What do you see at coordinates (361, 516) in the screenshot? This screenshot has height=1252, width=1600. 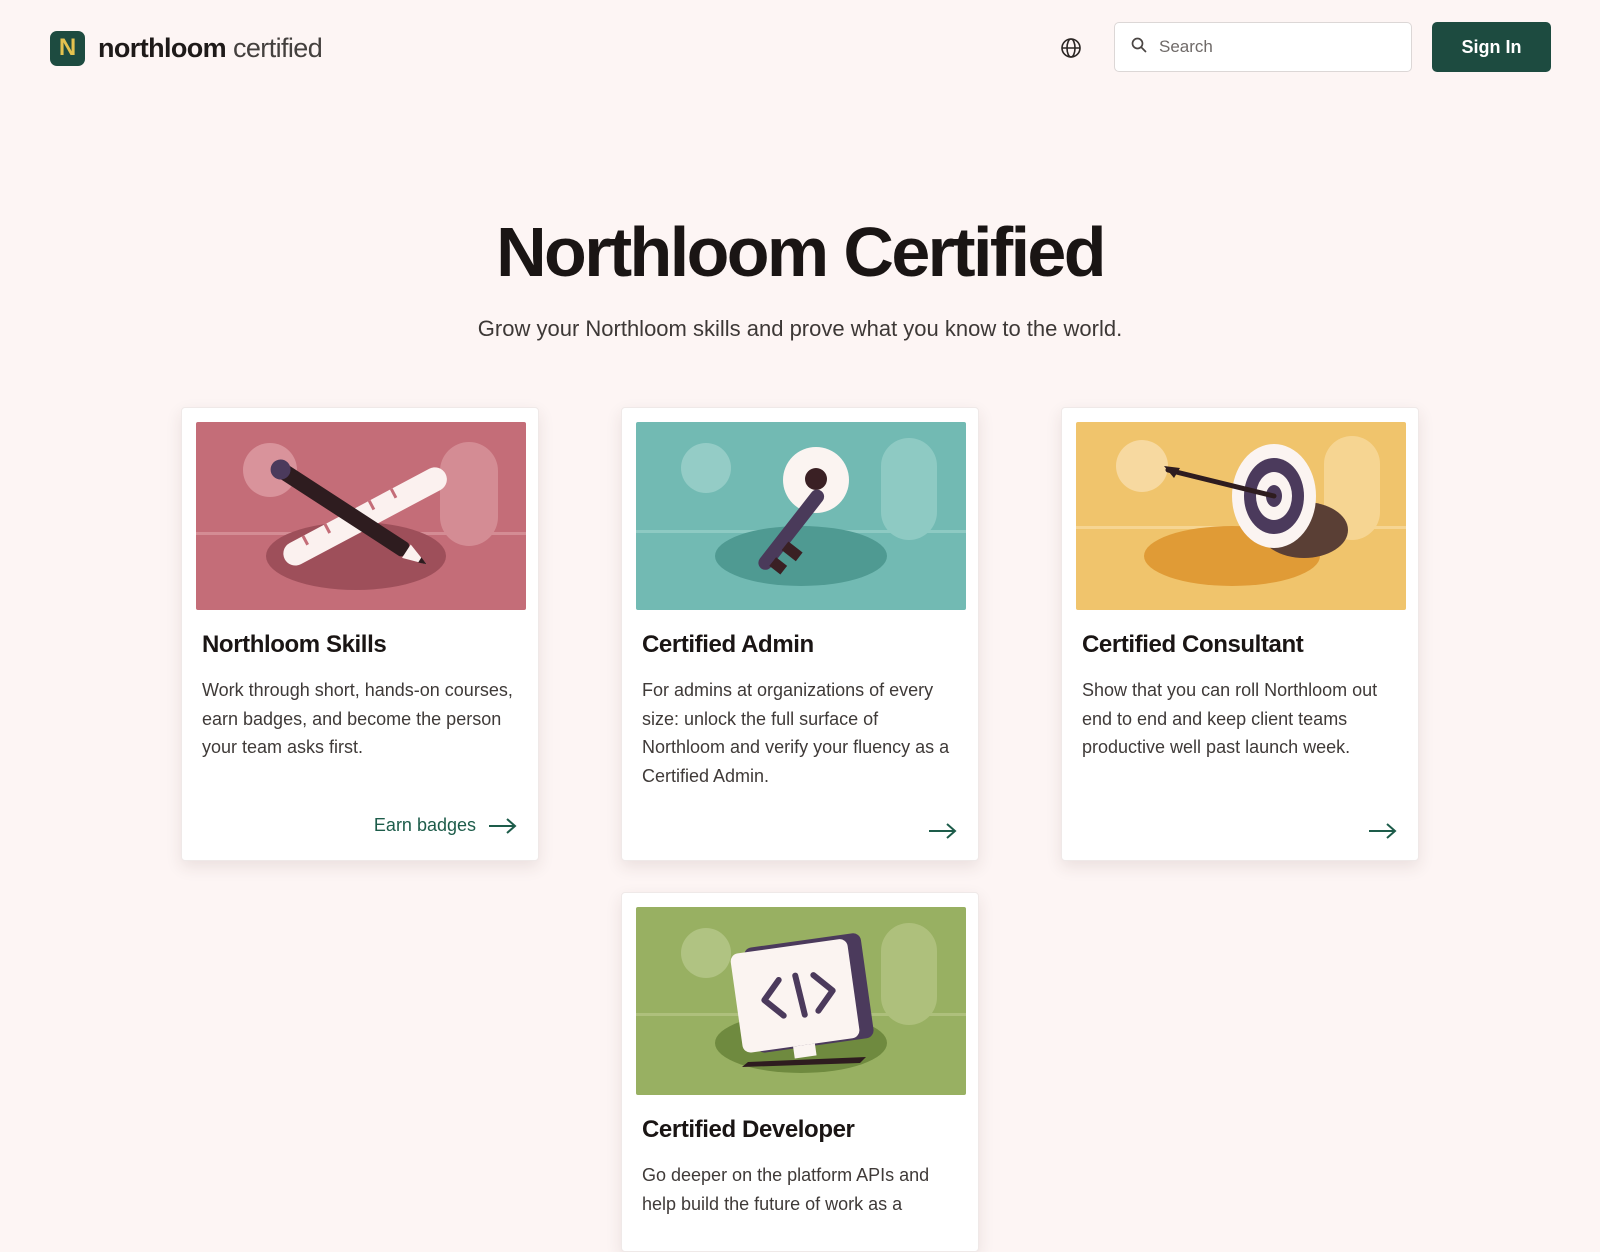 I see `pencil-ruler-icon` at bounding box center [361, 516].